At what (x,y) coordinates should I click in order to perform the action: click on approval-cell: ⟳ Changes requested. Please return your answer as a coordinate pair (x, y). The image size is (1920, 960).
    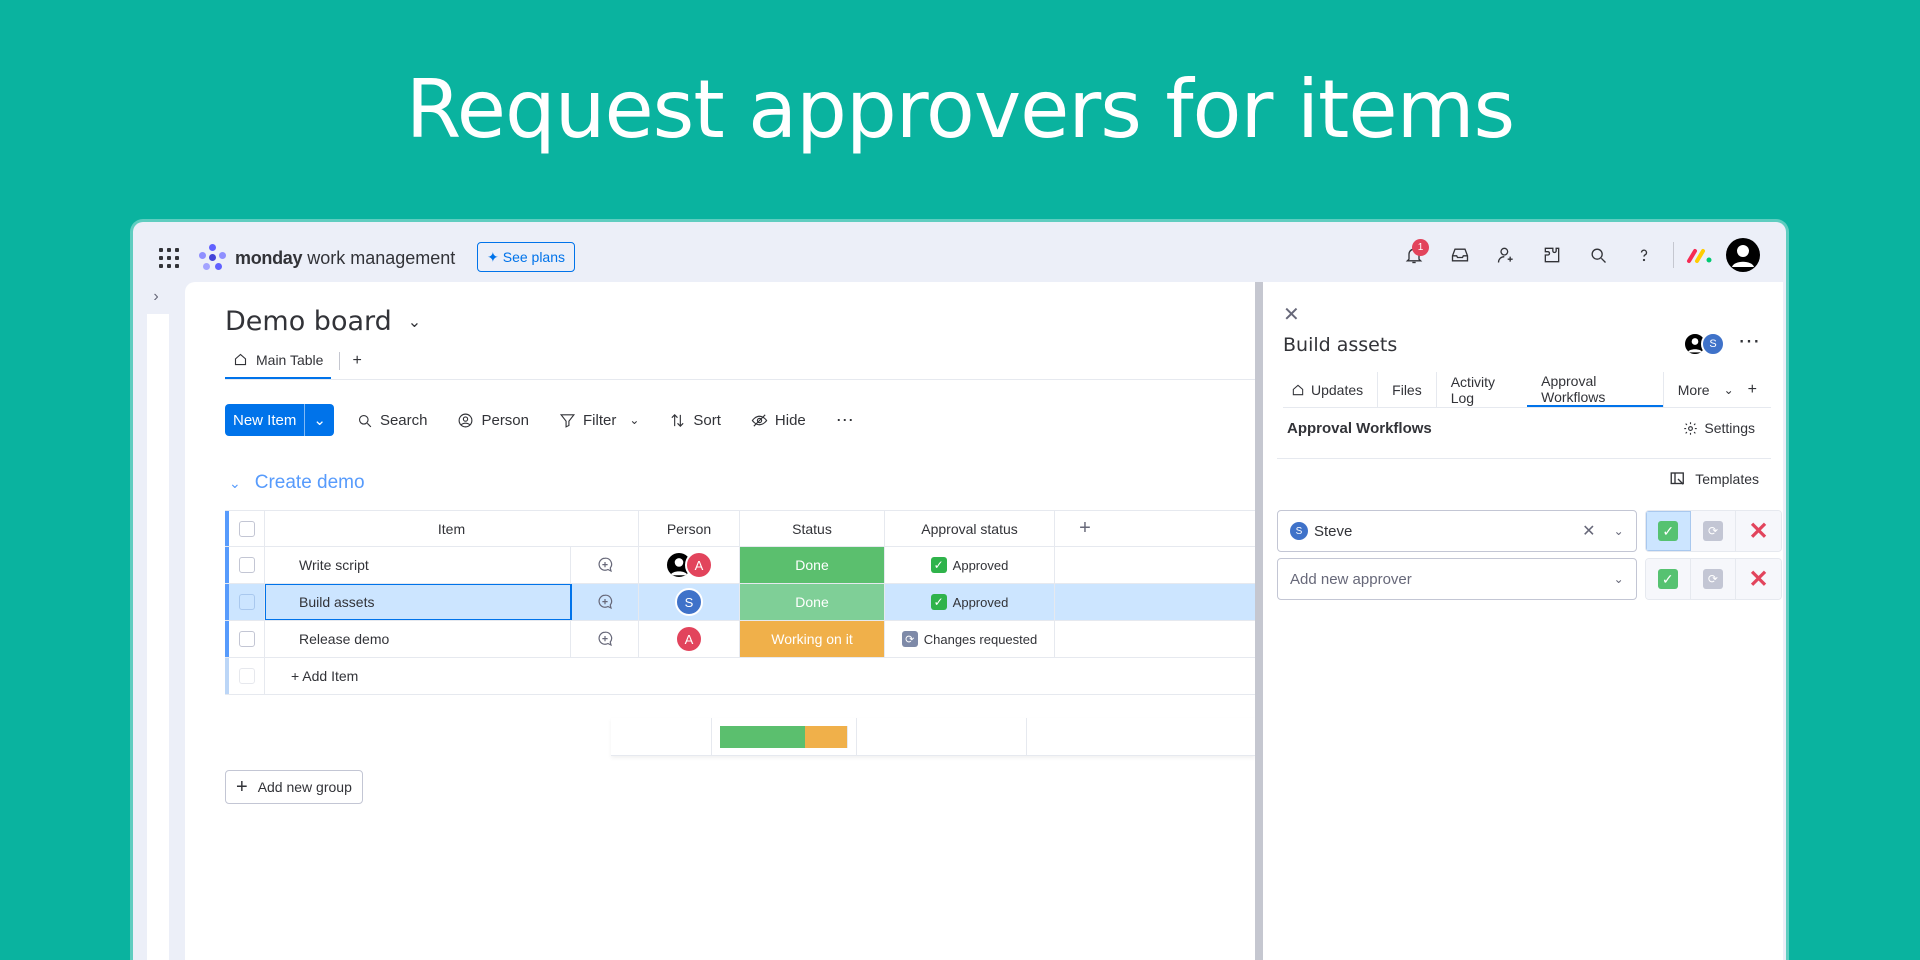
    Looking at the image, I should click on (970, 639).